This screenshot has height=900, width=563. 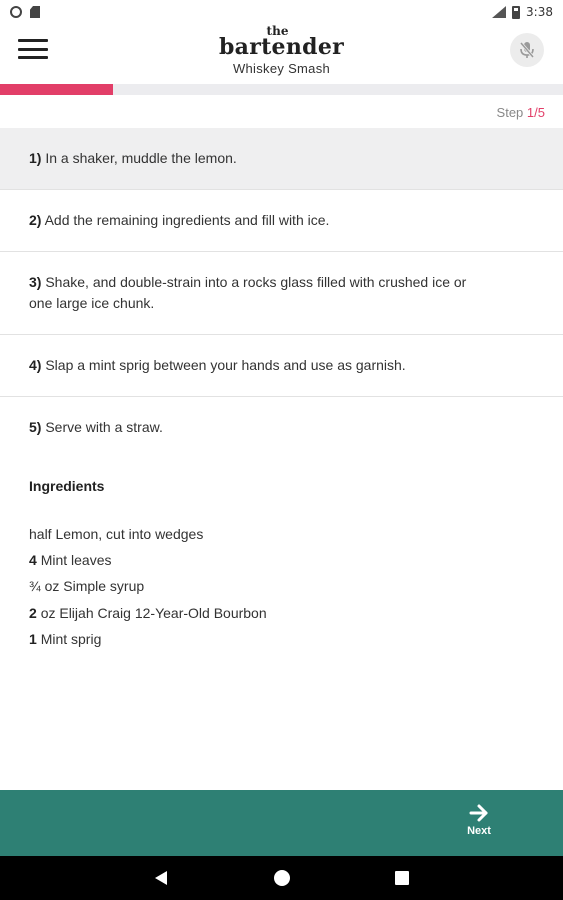 What do you see at coordinates (281, 12) in the screenshot?
I see `status-bar: LTE 3:38` at bounding box center [281, 12].